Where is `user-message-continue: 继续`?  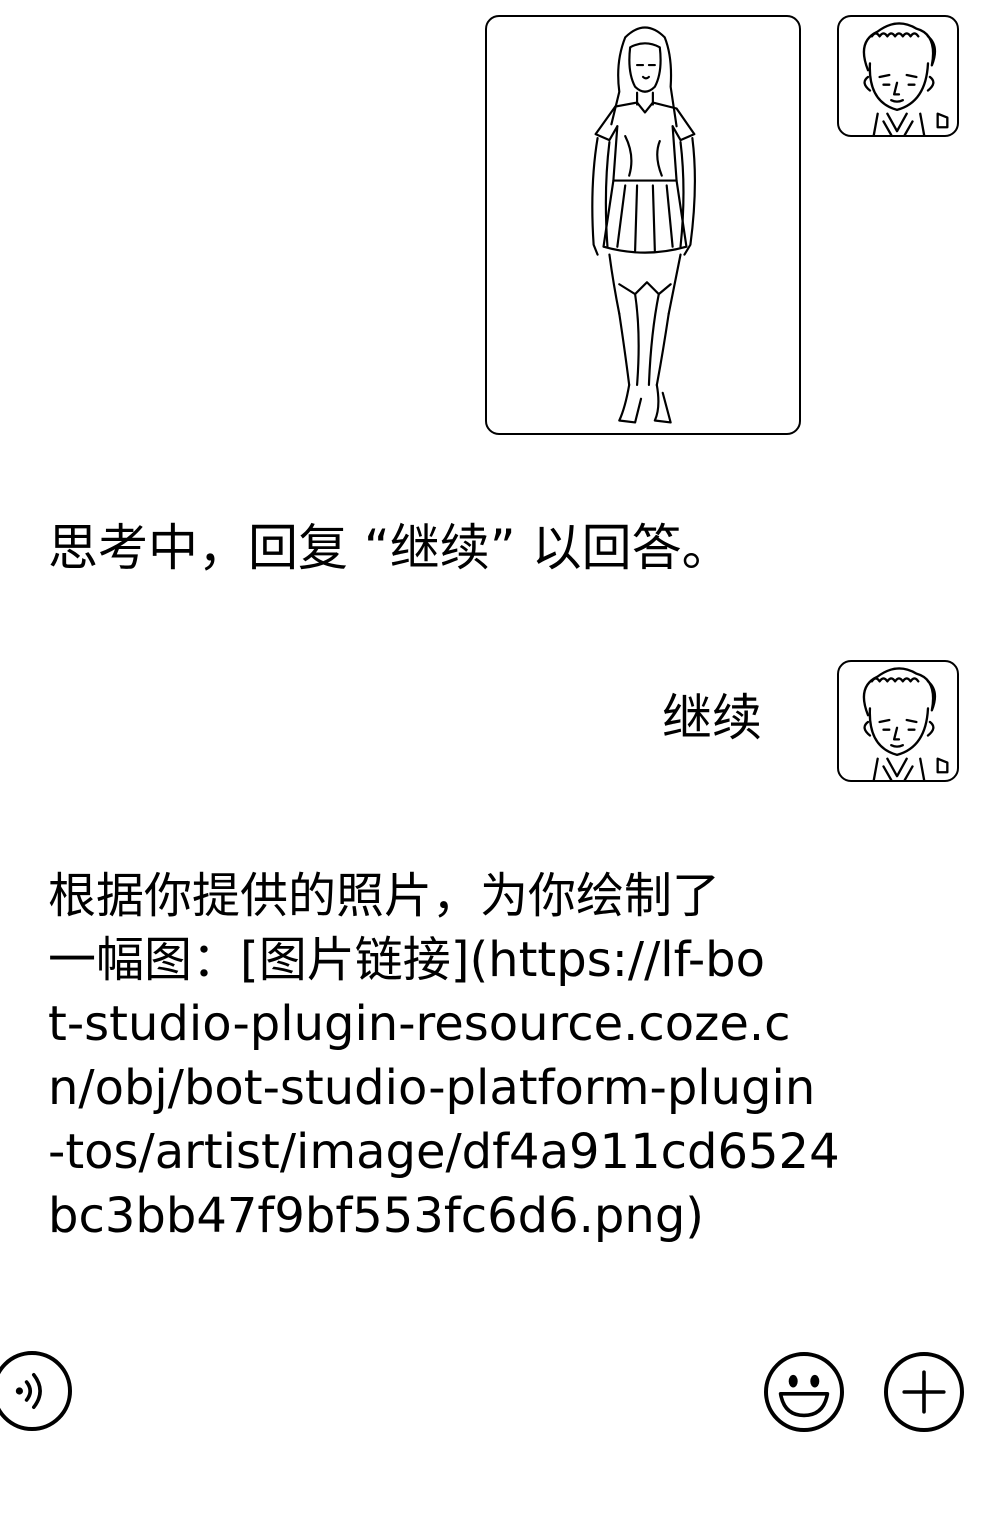 user-message-continue: 继续 is located at coordinates (712, 718).